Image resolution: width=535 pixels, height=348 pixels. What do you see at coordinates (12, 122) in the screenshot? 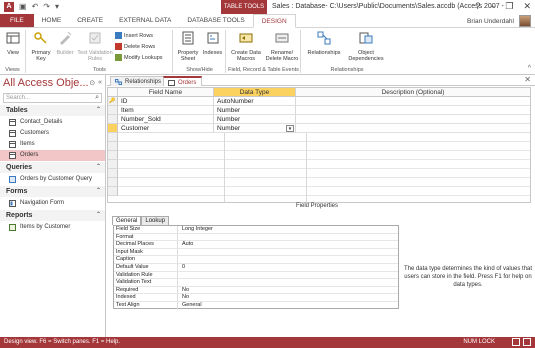
I see `table-icon` at bounding box center [12, 122].